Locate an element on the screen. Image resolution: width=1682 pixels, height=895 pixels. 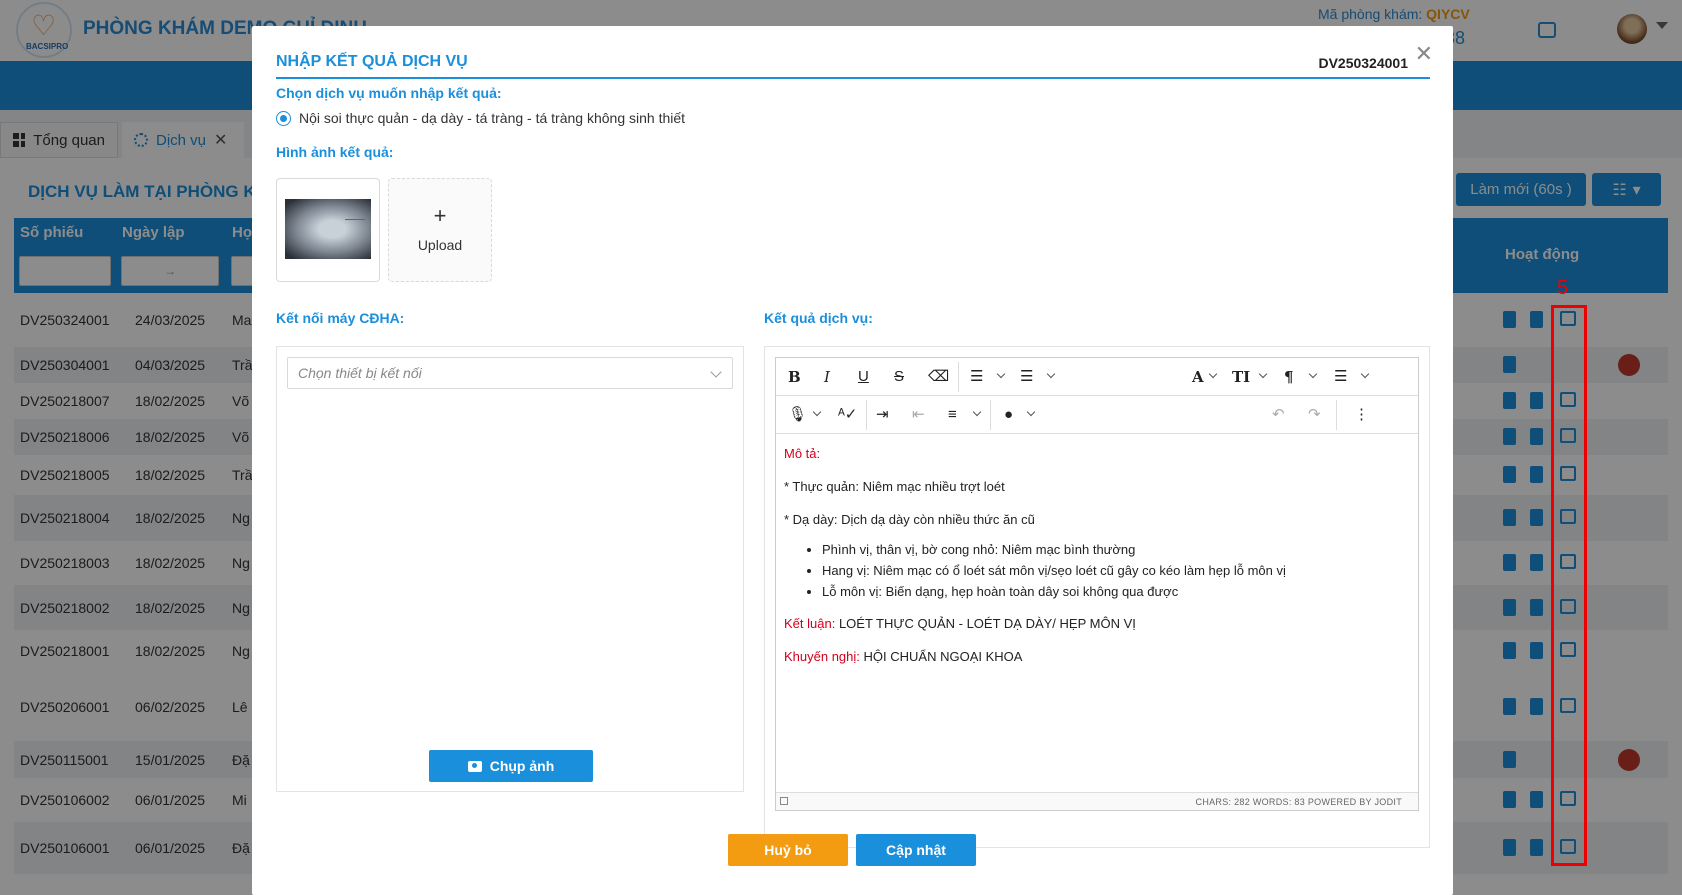
update-button: Cập nhật is located at coordinates (916, 850).